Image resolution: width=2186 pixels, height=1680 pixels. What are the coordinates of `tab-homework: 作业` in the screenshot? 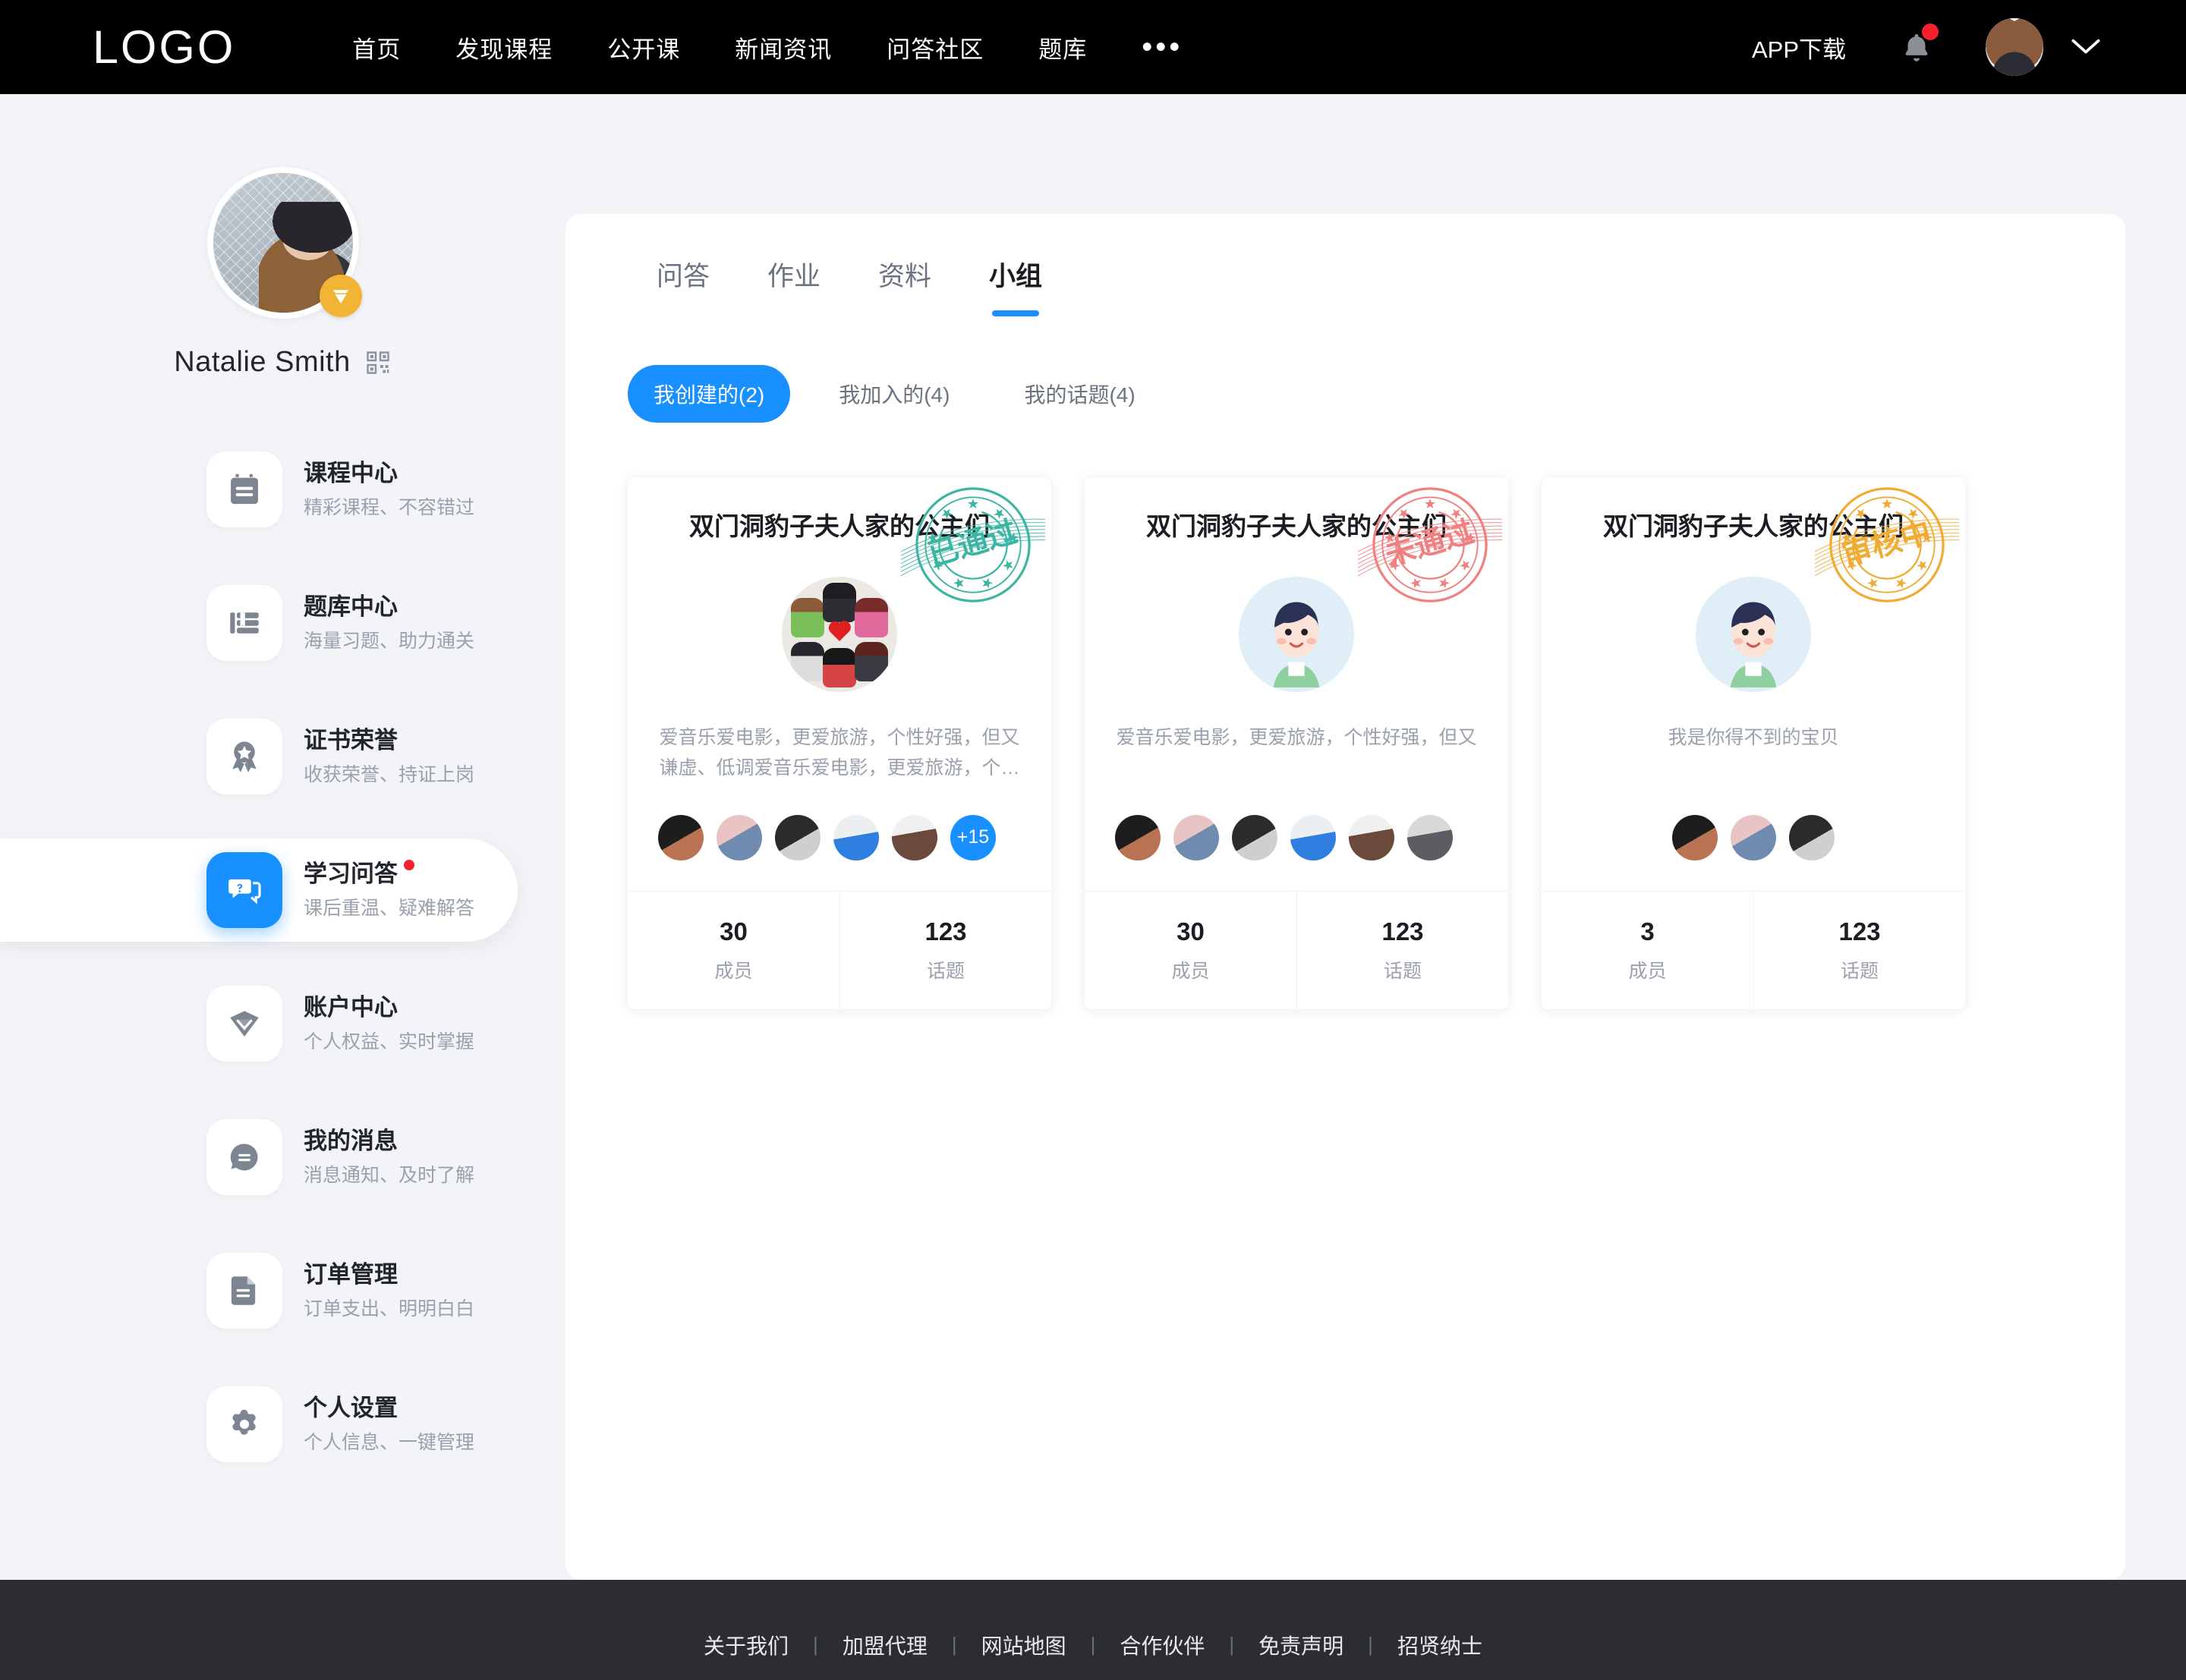 It's located at (794, 285).